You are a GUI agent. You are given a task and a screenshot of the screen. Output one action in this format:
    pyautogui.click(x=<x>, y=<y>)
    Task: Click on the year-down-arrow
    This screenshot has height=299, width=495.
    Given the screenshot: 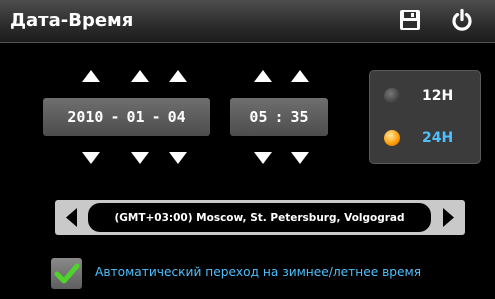 What is the action you would take?
    pyautogui.click(x=91, y=158)
    